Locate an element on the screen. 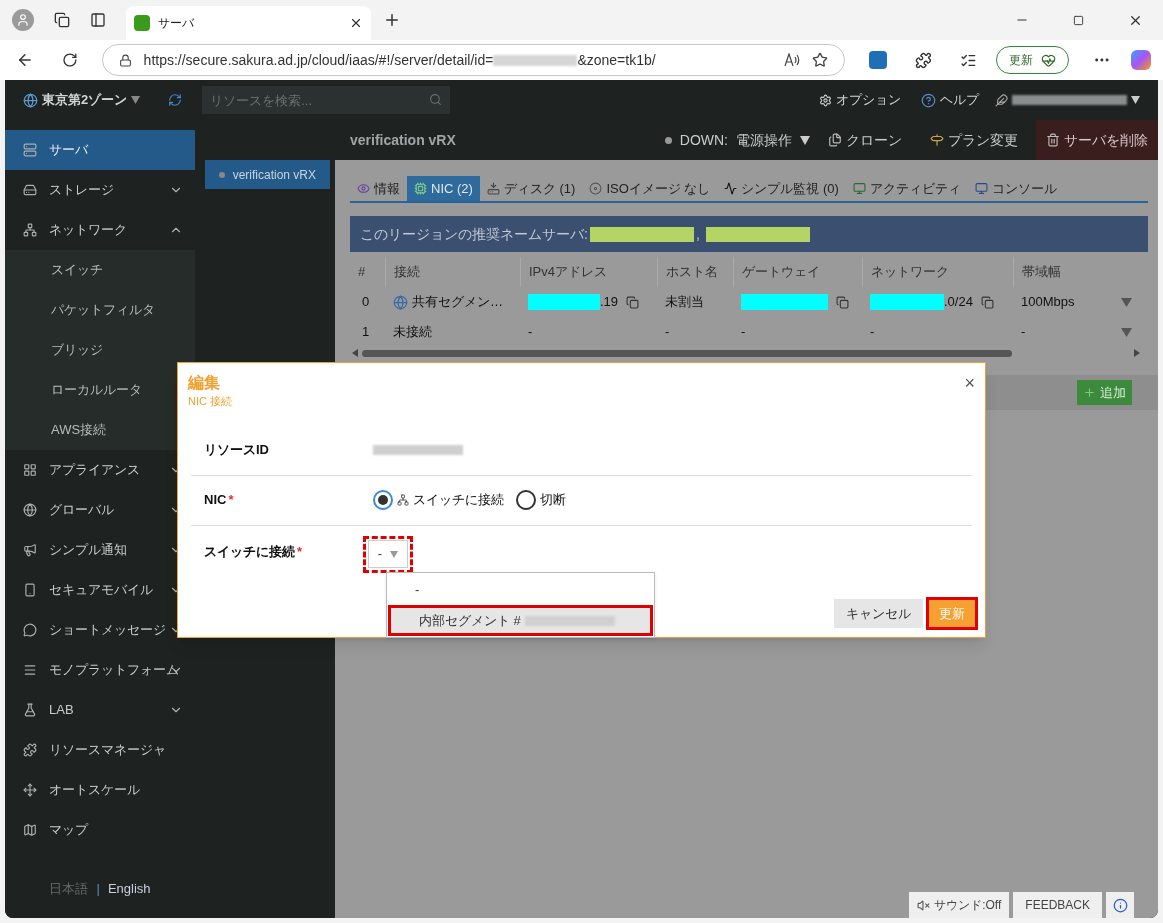 Image resolution: width=1163 pixels, height=923 pixels. extension-icon is located at coordinates (878, 60).